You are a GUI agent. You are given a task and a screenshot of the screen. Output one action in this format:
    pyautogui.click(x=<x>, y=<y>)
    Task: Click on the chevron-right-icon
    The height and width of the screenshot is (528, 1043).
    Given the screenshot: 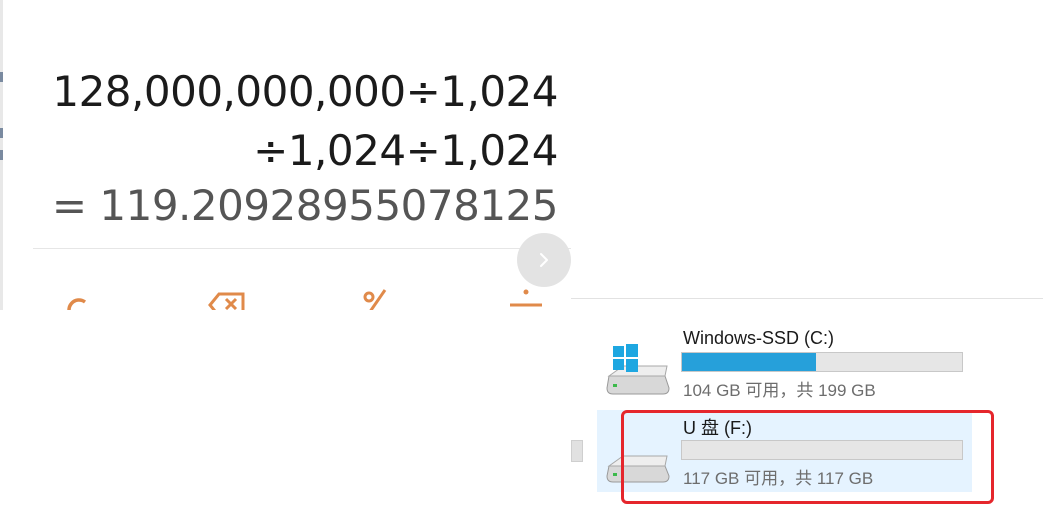 What is the action you would take?
    pyautogui.click(x=544, y=260)
    